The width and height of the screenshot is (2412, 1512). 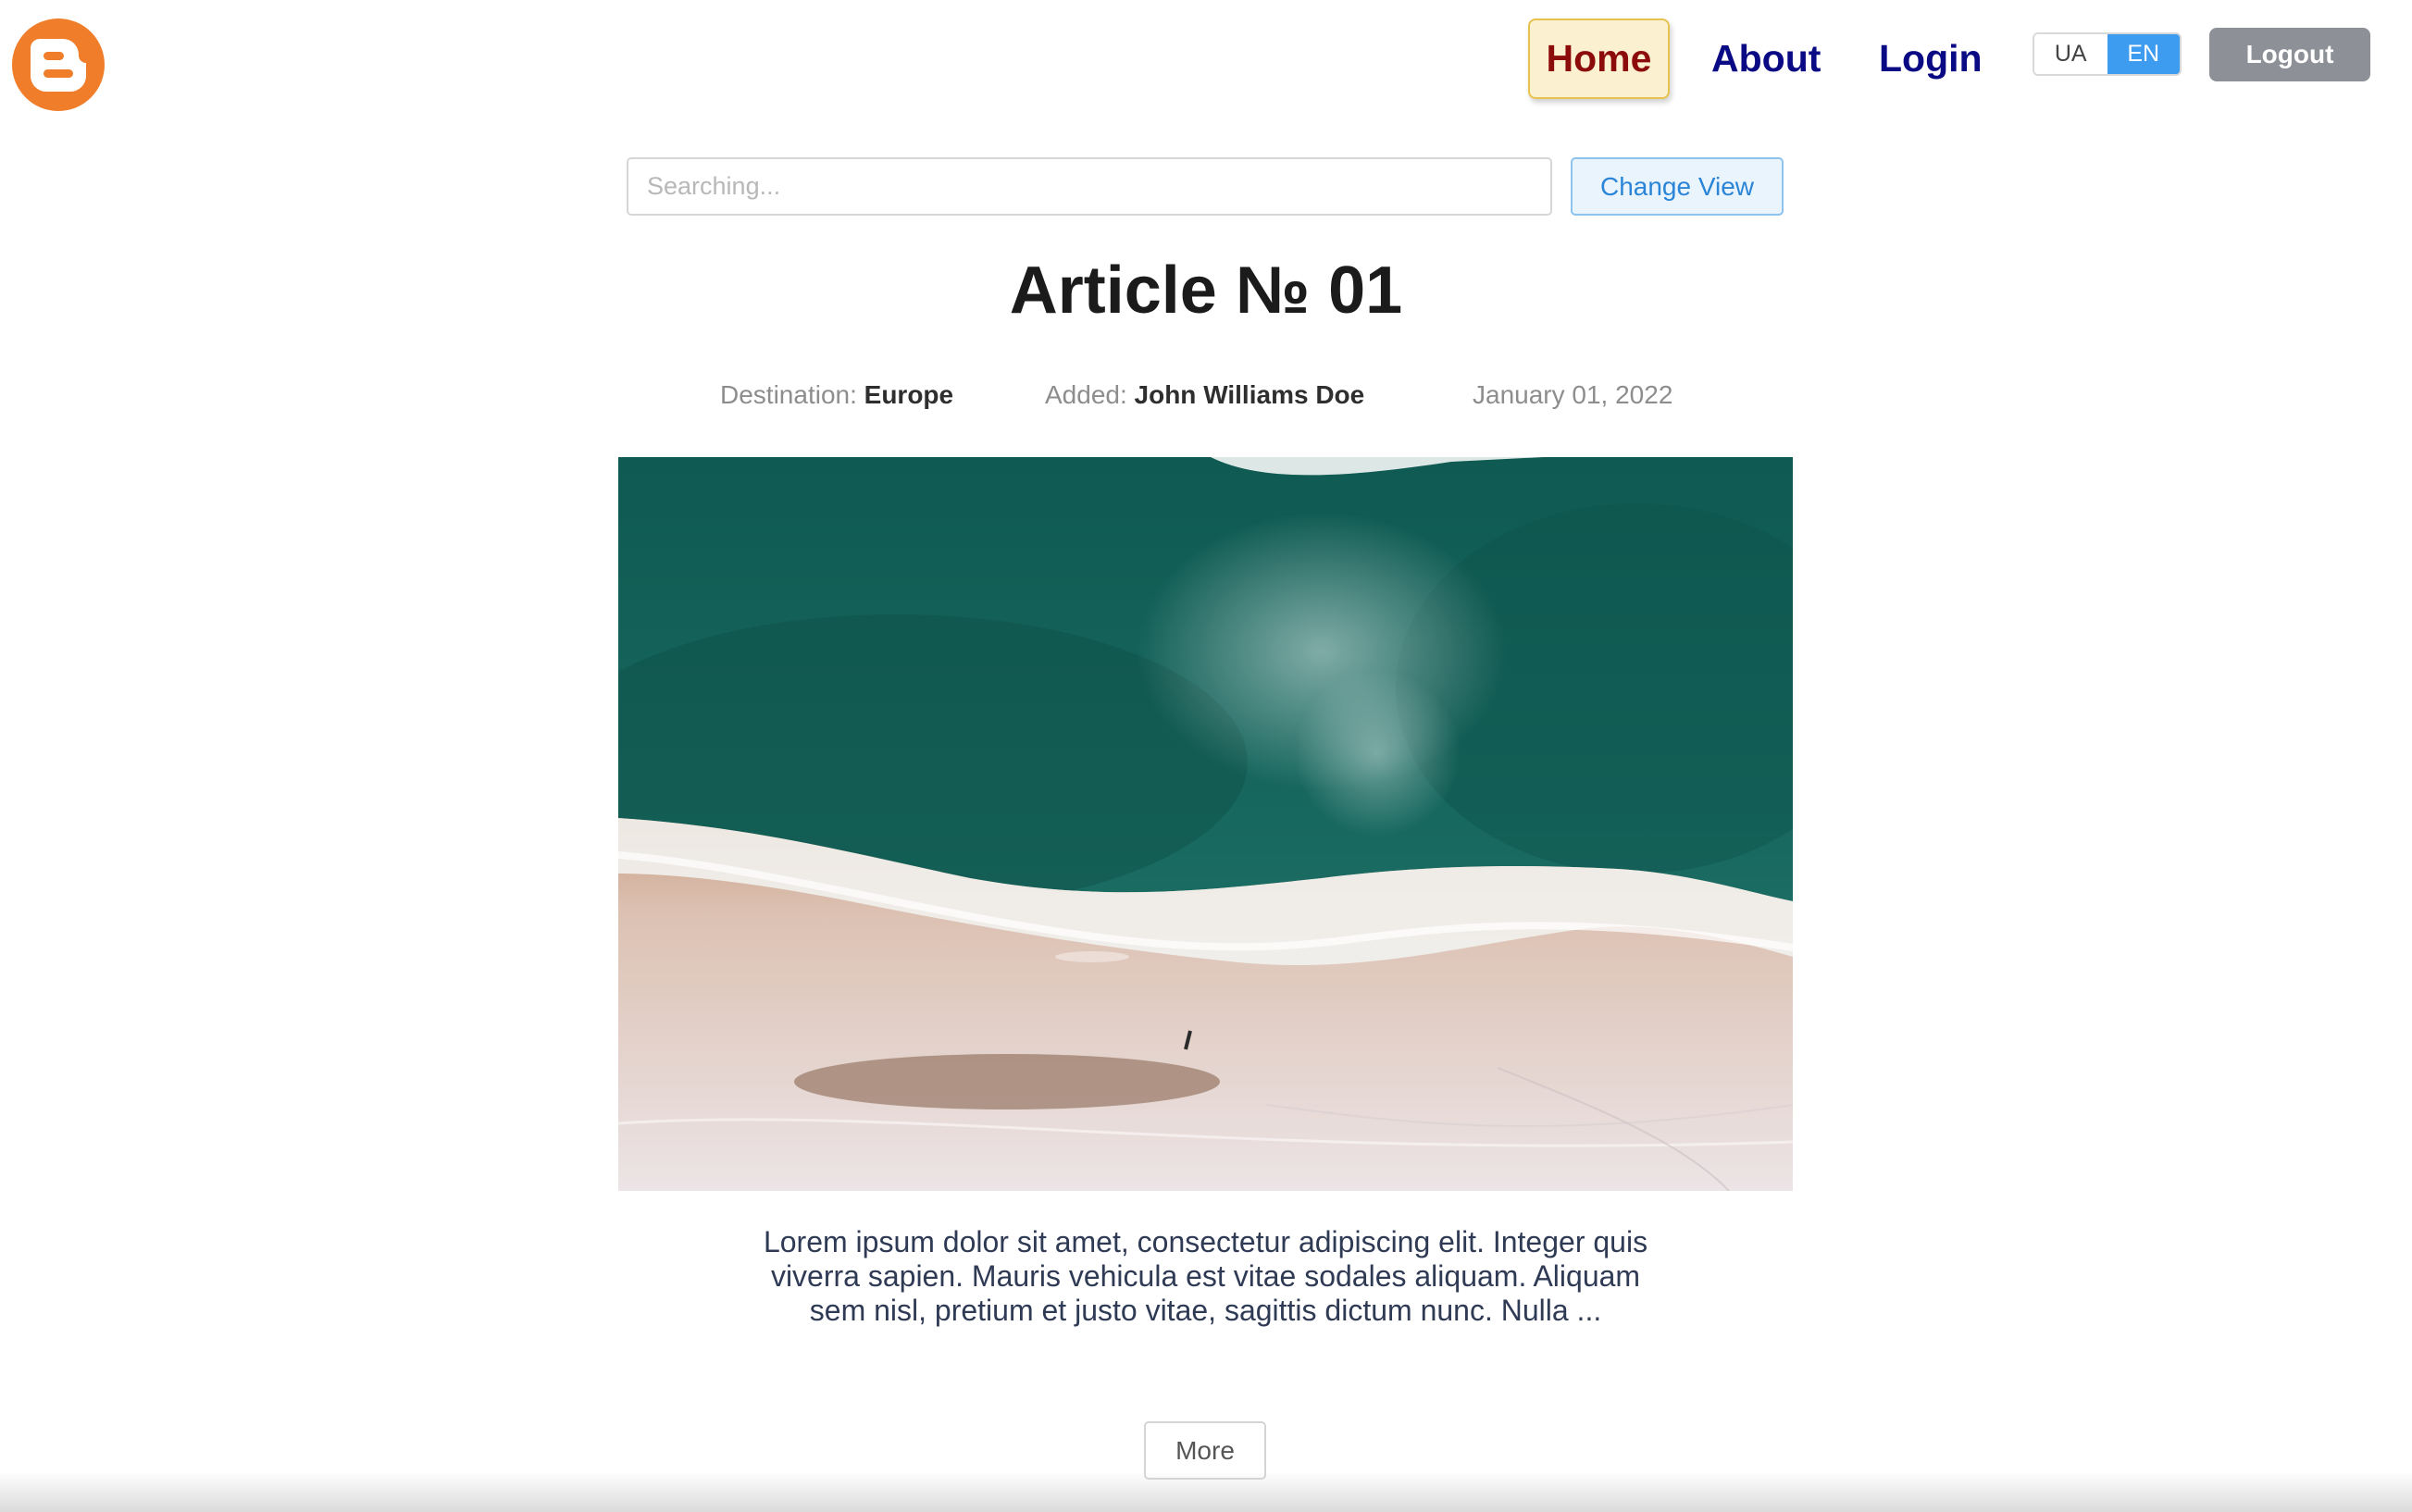 What do you see at coordinates (1931, 59) in the screenshot?
I see `nav-login-link: Login` at bounding box center [1931, 59].